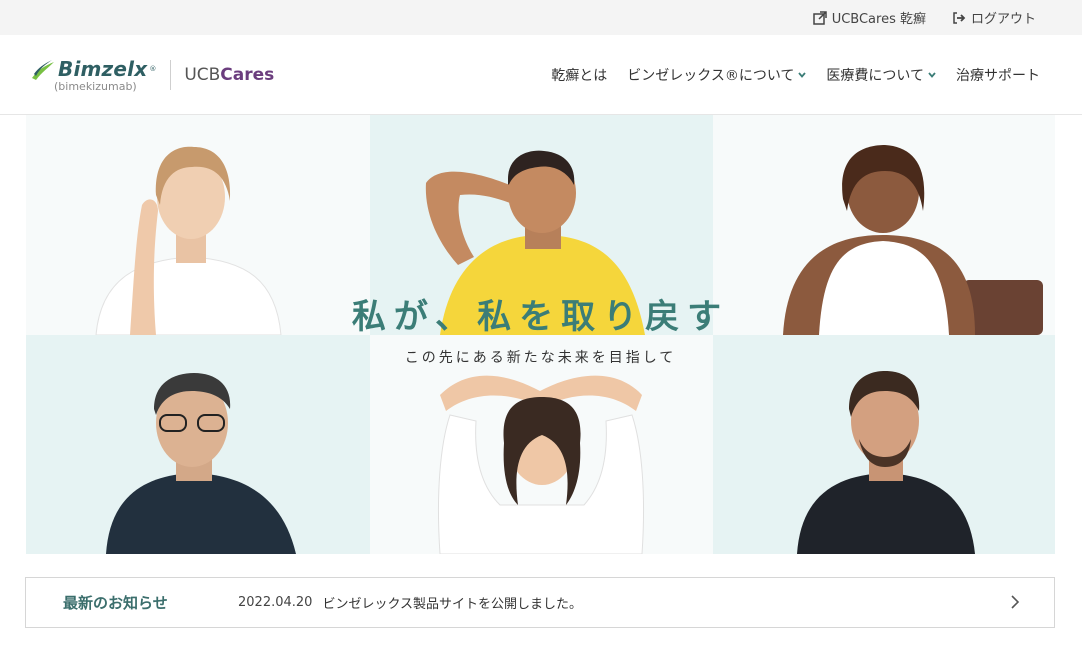 This screenshot has width=1082, height=646. What do you see at coordinates (153, 69) in the screenshot?
I see `brand-registered-mark: ®` at bounding box center [153, 69].